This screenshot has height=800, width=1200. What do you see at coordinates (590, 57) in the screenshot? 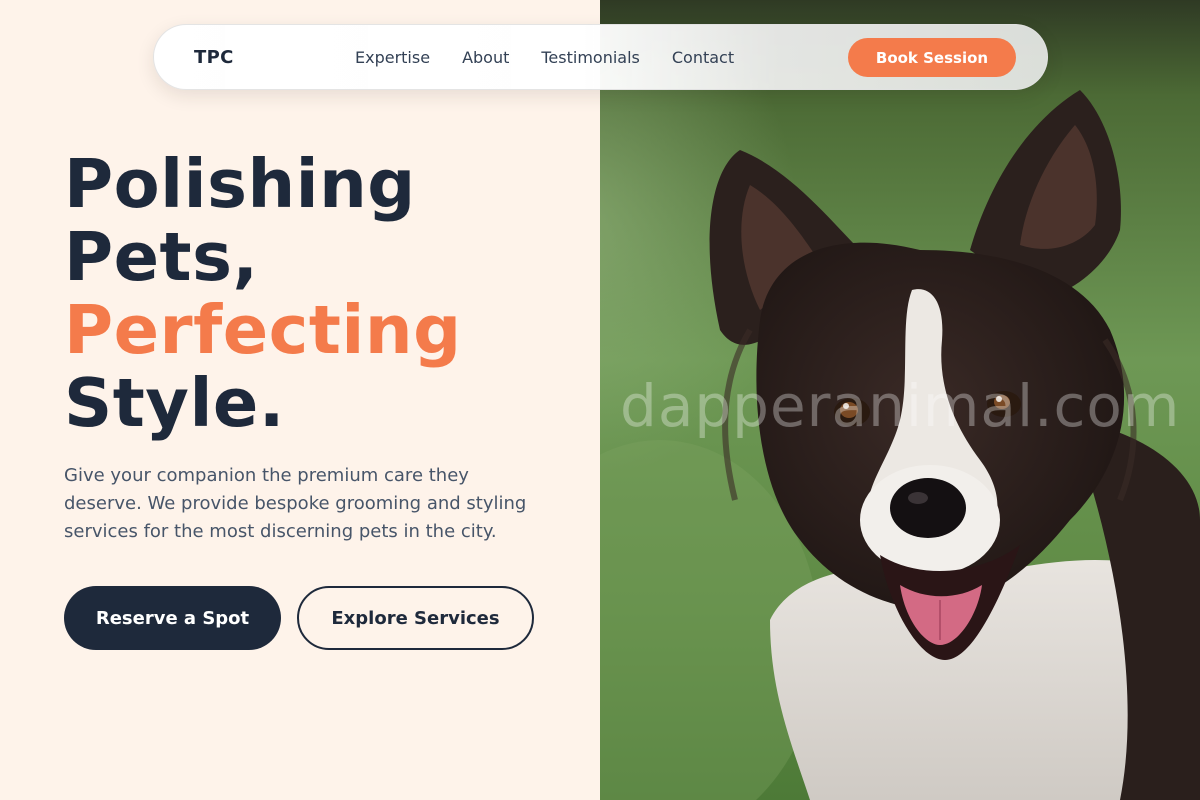
I see `nav-link-testimonials: Testimonials` at bounding box center [590, 57].